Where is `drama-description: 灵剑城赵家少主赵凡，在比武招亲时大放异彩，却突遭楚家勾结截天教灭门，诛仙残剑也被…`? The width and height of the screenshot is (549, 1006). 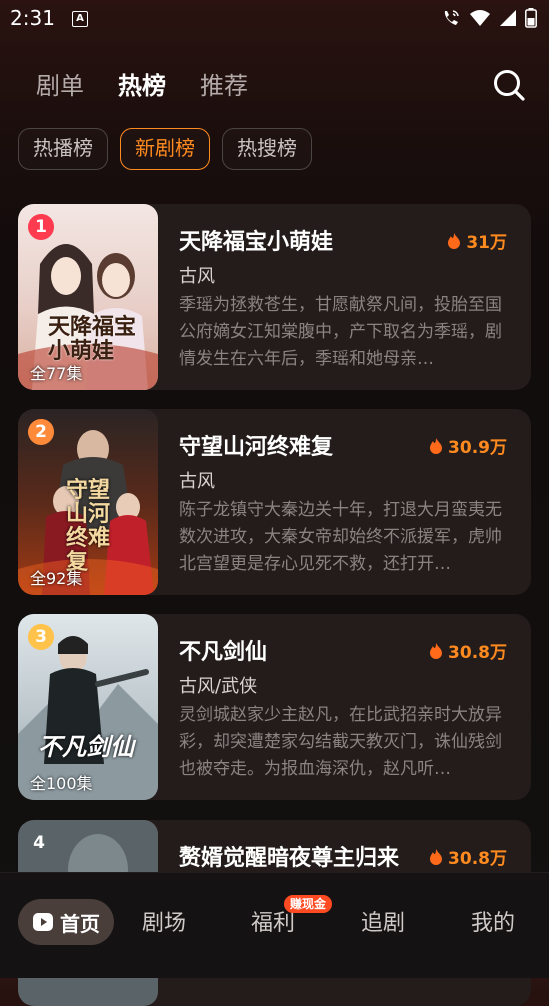
drama-description: 灵剑城赵家少主赵凡，在比武招亲时大放异彩，却突遭楚家勾结截天教灭门，诛仙残剑也被… is located at coordinates (340, 742).